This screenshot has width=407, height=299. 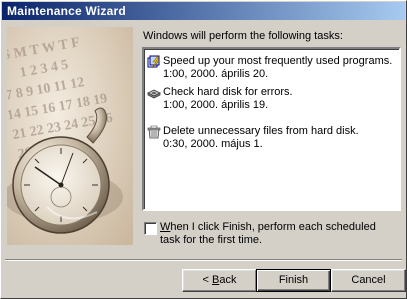 I want to click on first-time-checkbox, so click(x=150, y=228).